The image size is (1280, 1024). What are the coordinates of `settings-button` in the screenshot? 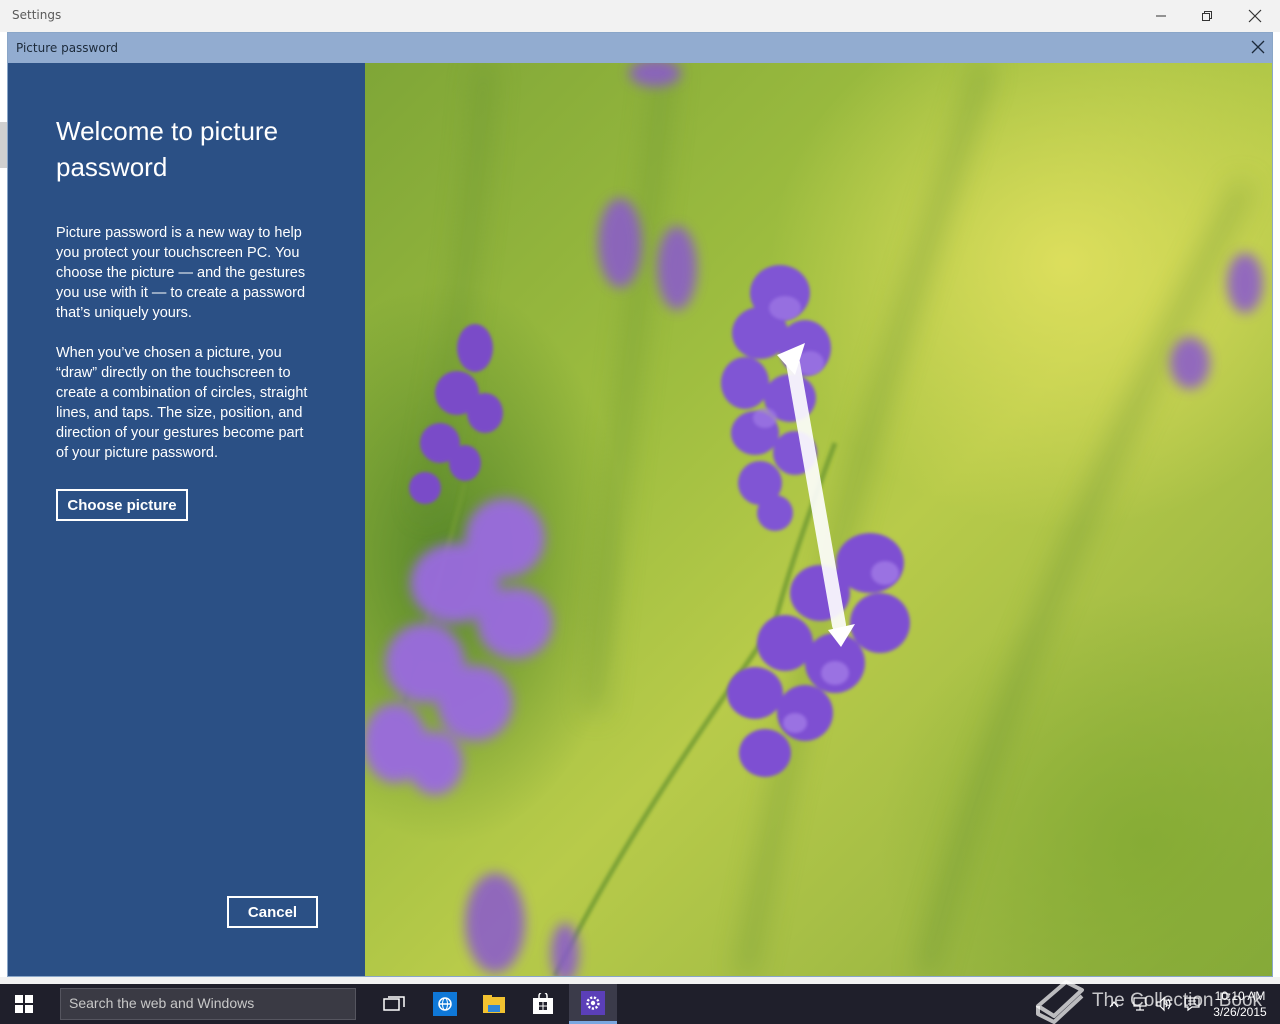 It's located at (593, 1004).